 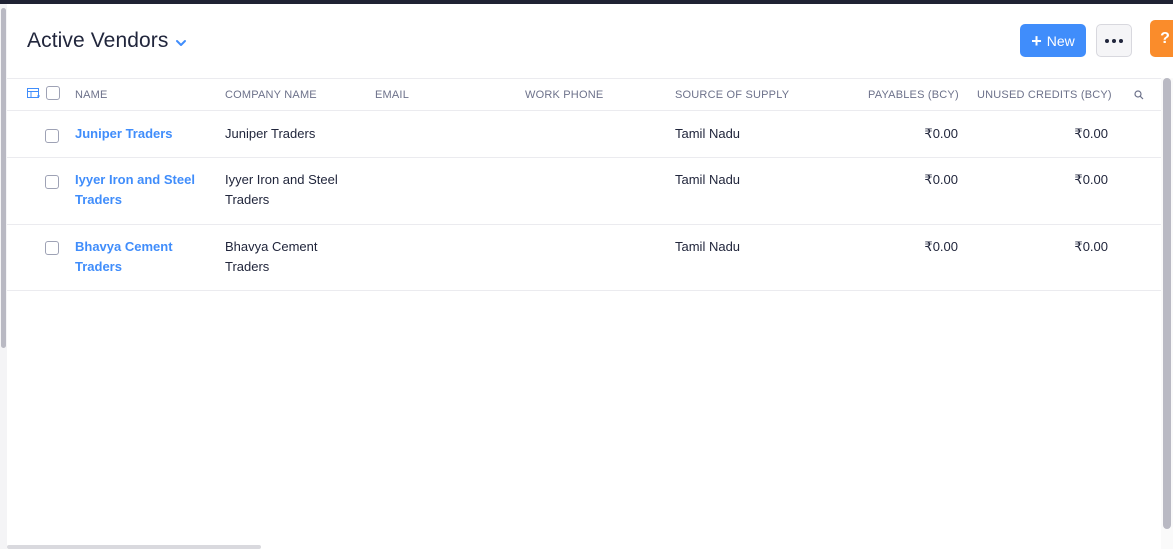 What do you see at coordinates (181, 43) in the screenshot?
I see `chevron-down-icon` at bounding box center [181, 43].